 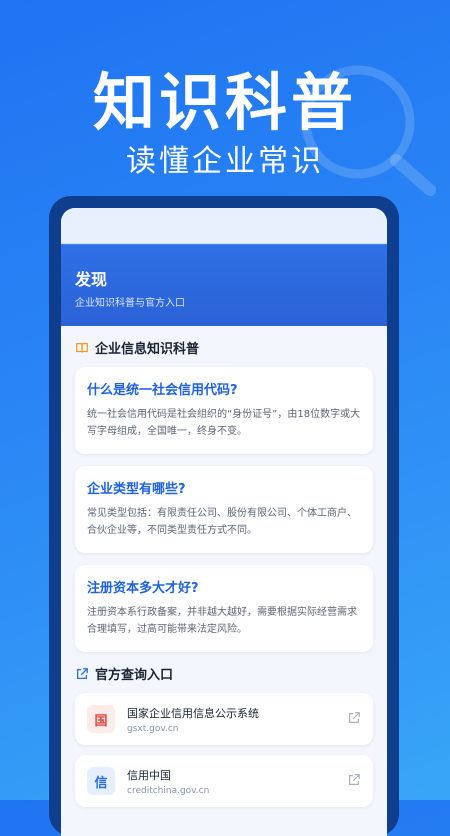 I want to click on external-link-icon, so click(x=82, y=673).